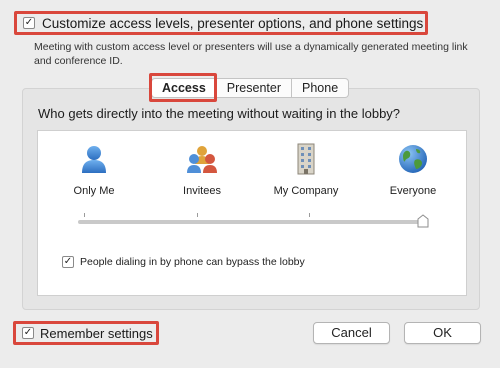 The width and height of the screenshot is (500, 368). What do you see at coordinates (202, 159) in the screenshot?
I see `group-icon` at bounding box center [202, 159].